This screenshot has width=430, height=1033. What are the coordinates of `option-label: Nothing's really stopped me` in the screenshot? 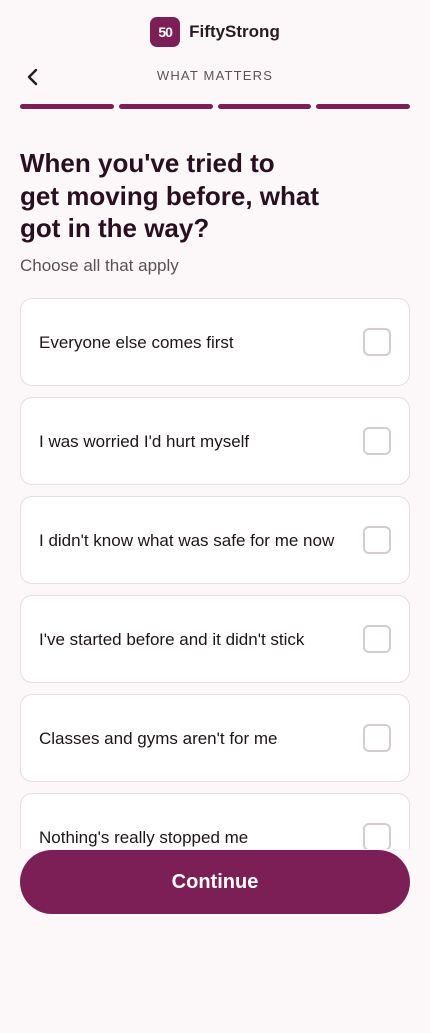 It's located at (144, 837).